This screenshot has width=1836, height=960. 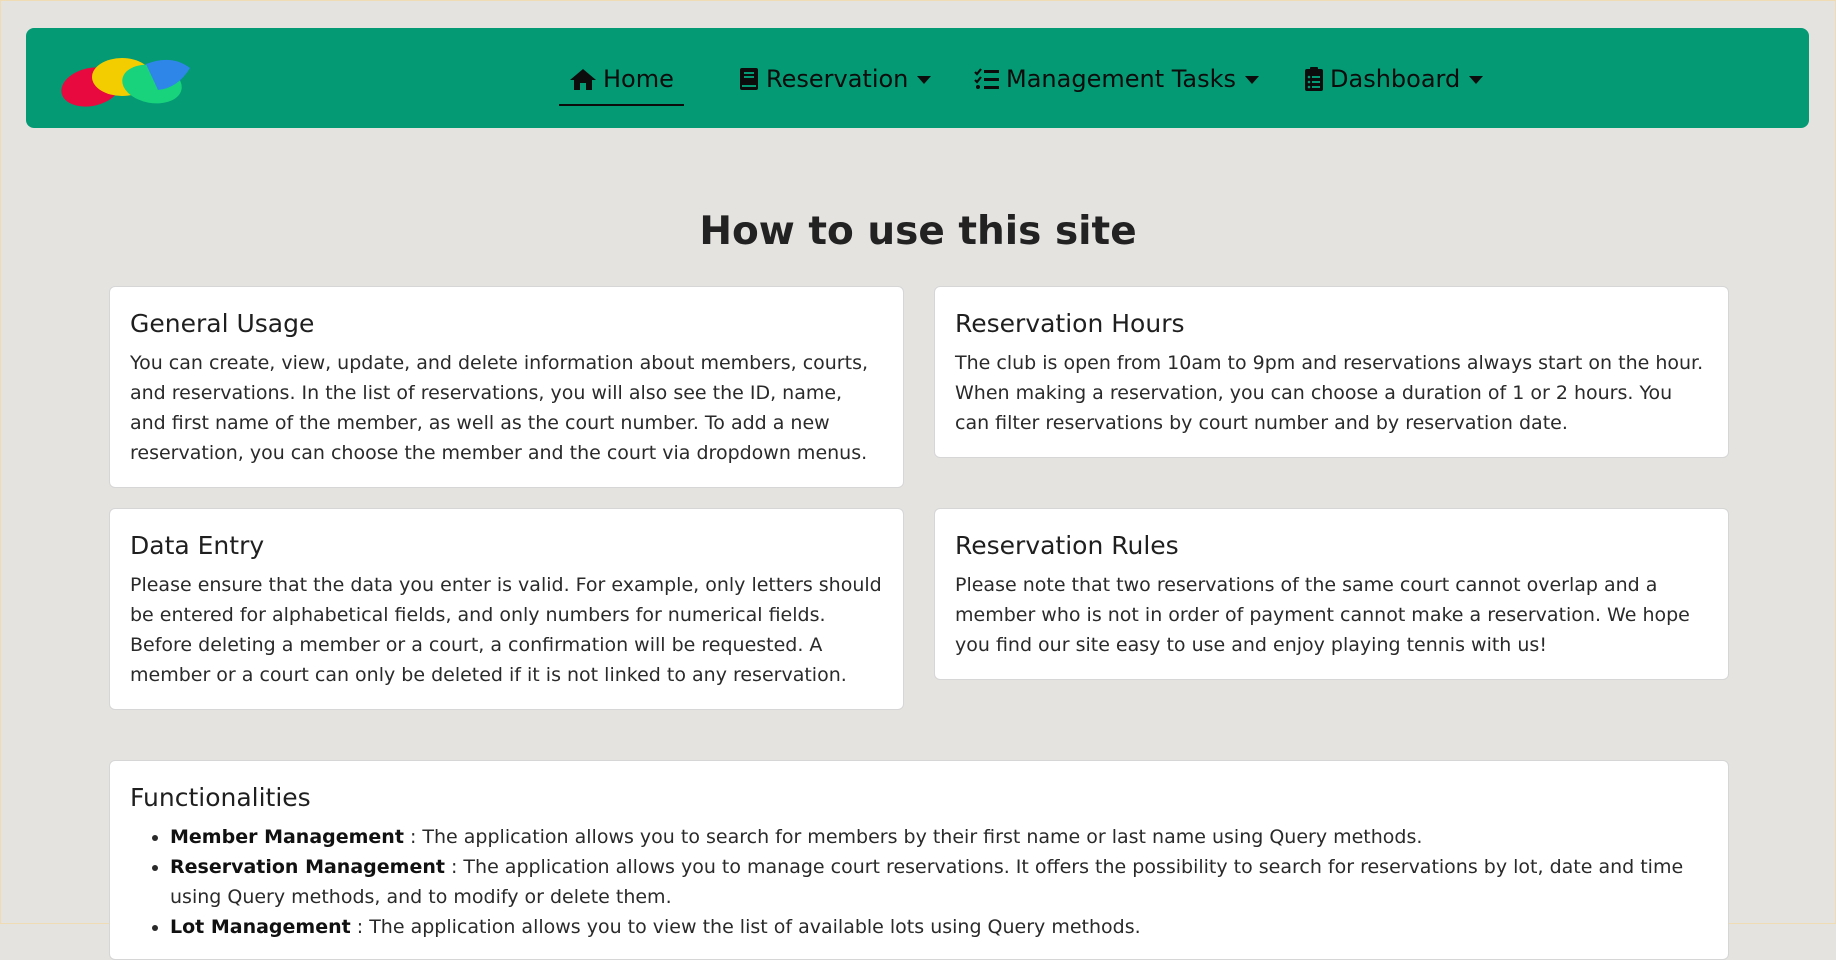 I want to click on book-icon, so click(x=749, y=79).